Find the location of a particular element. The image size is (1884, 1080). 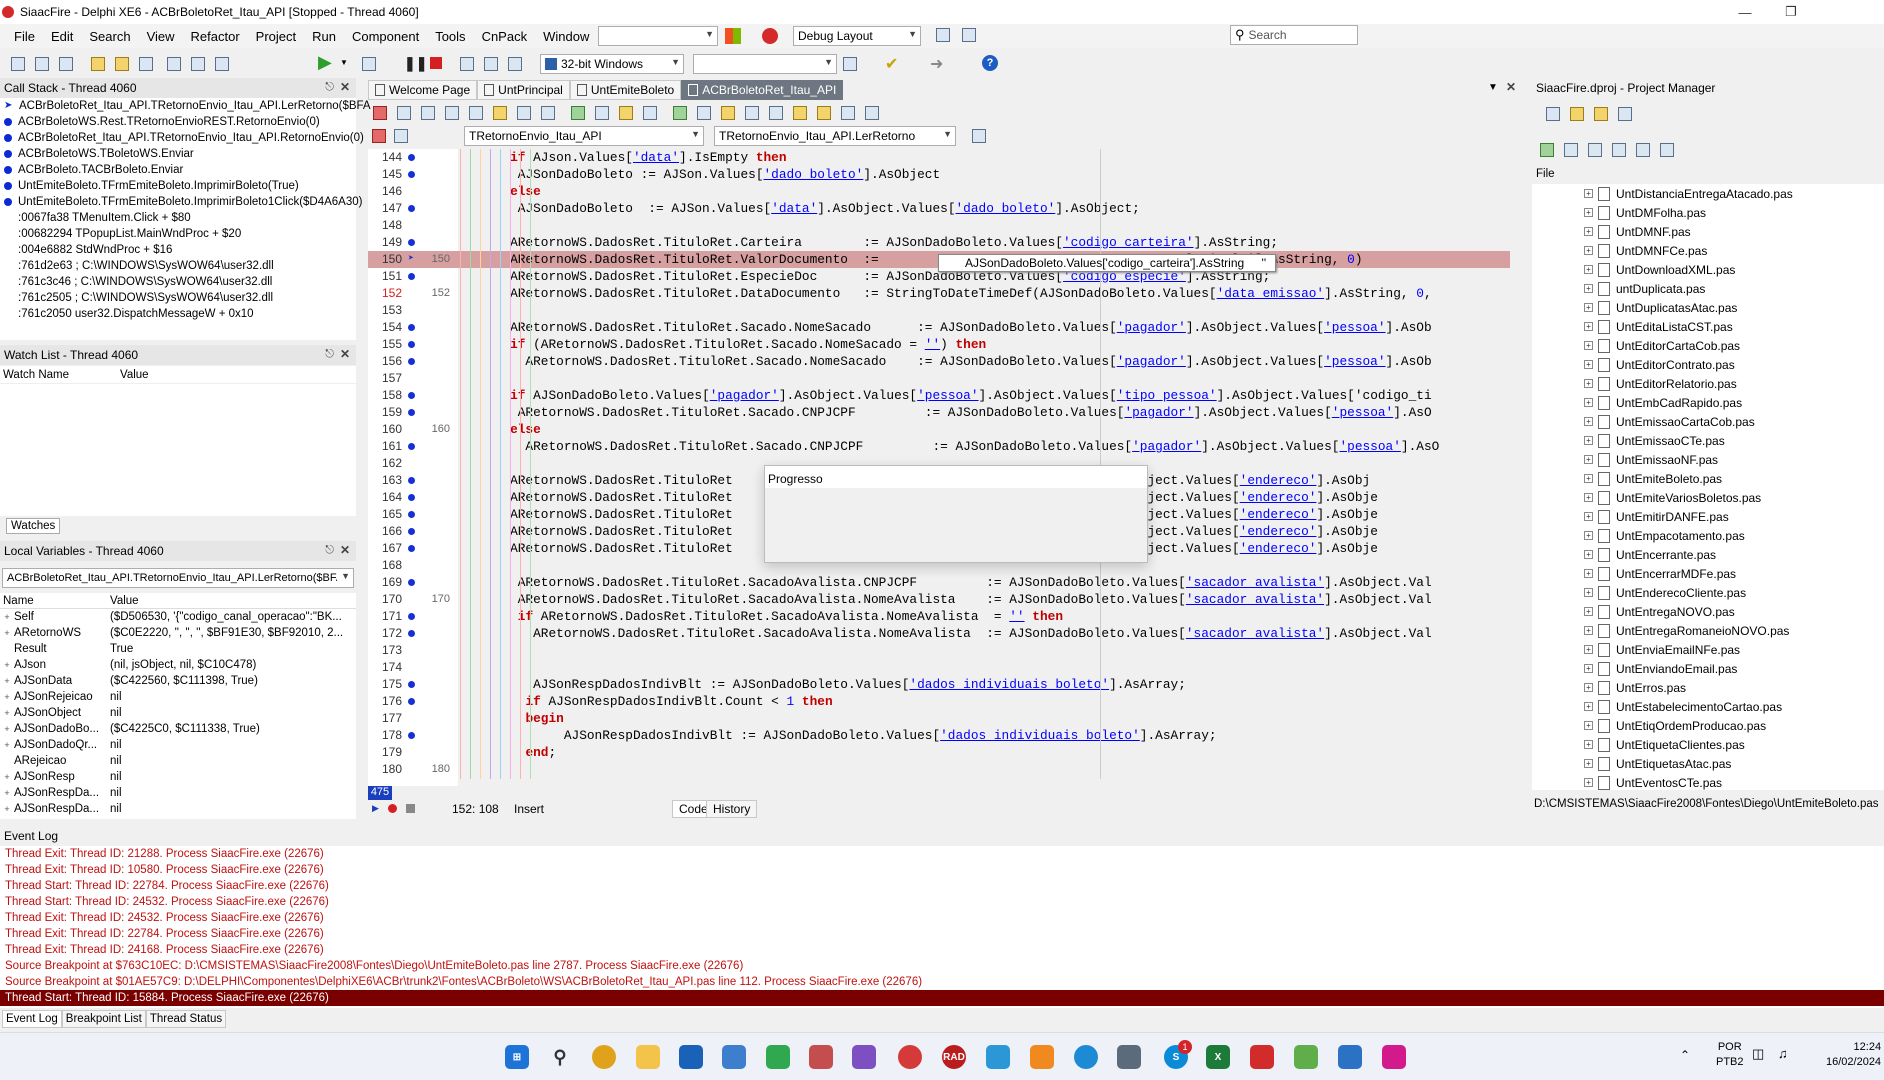

close-button is located at coordinates (1849, 12).